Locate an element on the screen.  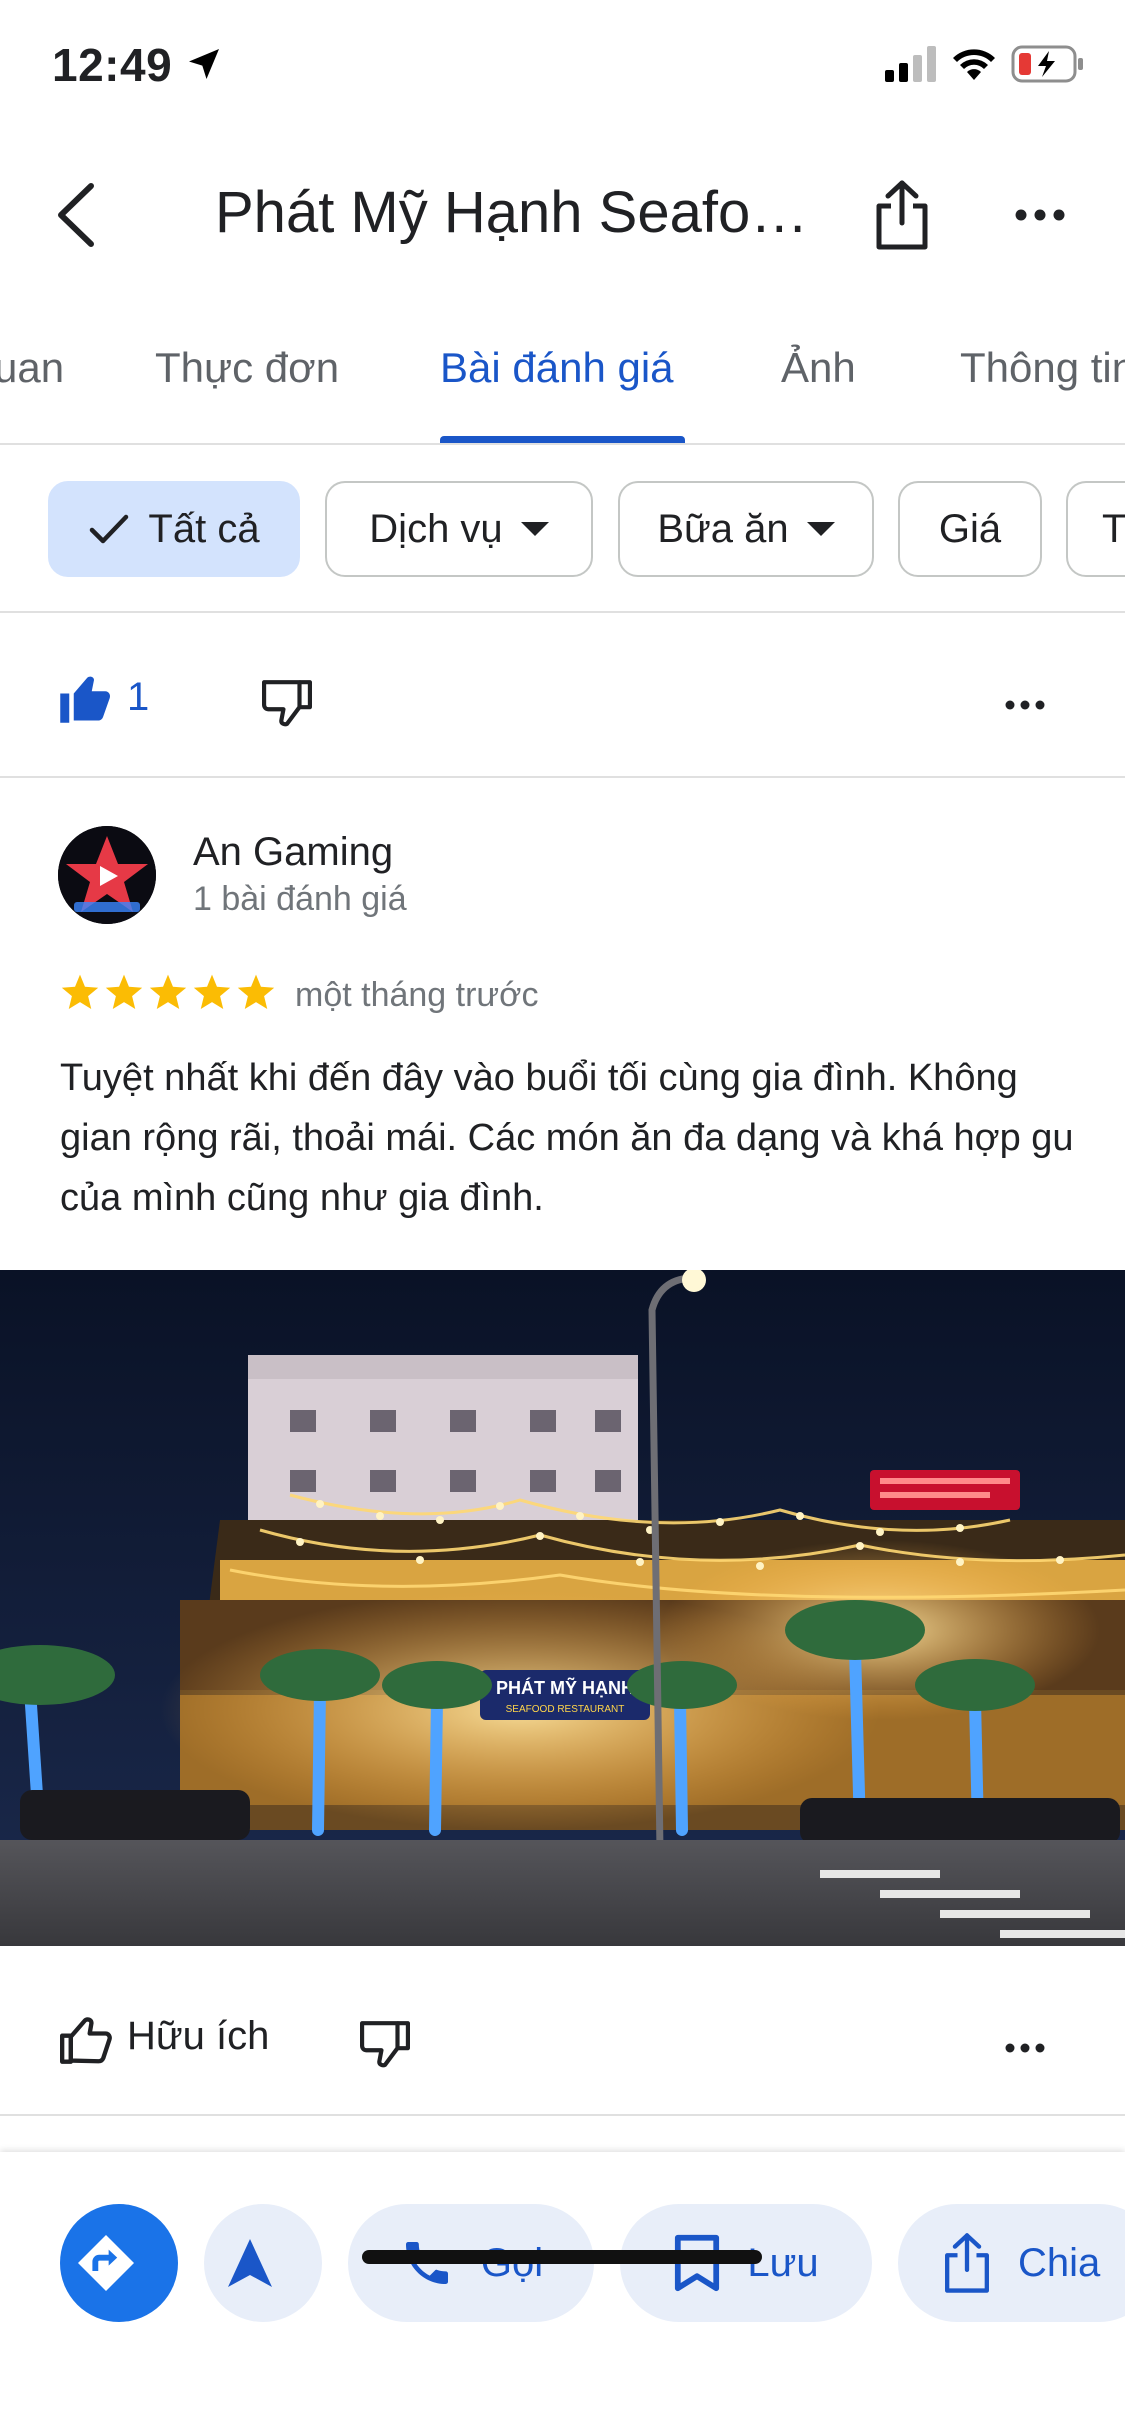
directions-icon is located at coordinates (106, 2263).